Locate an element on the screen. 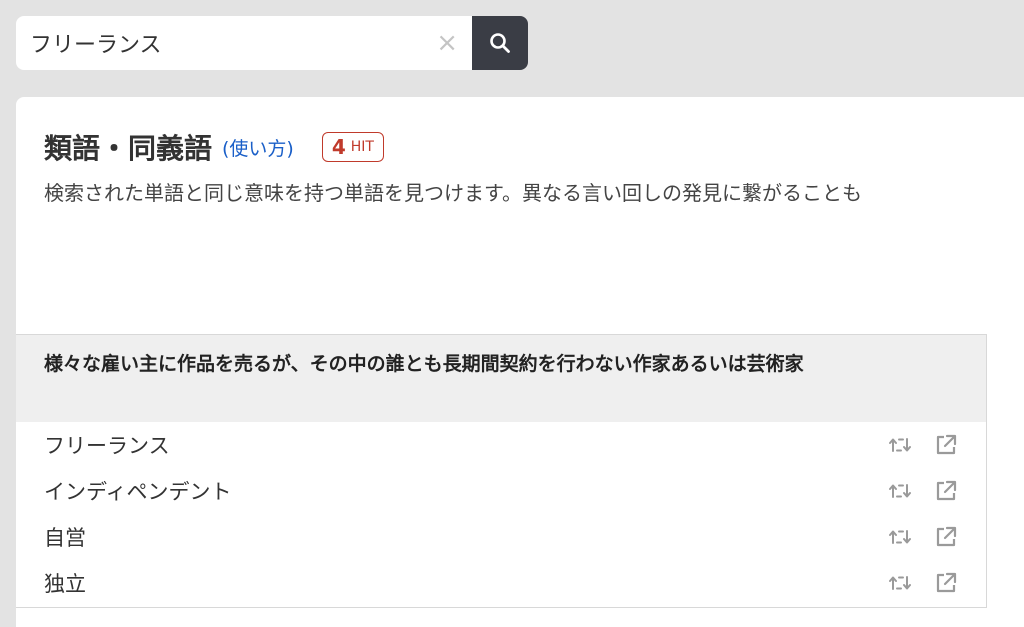 The height and width of the screenshot is (627, 1024). search-box: × is located at coordinates (244, 43).